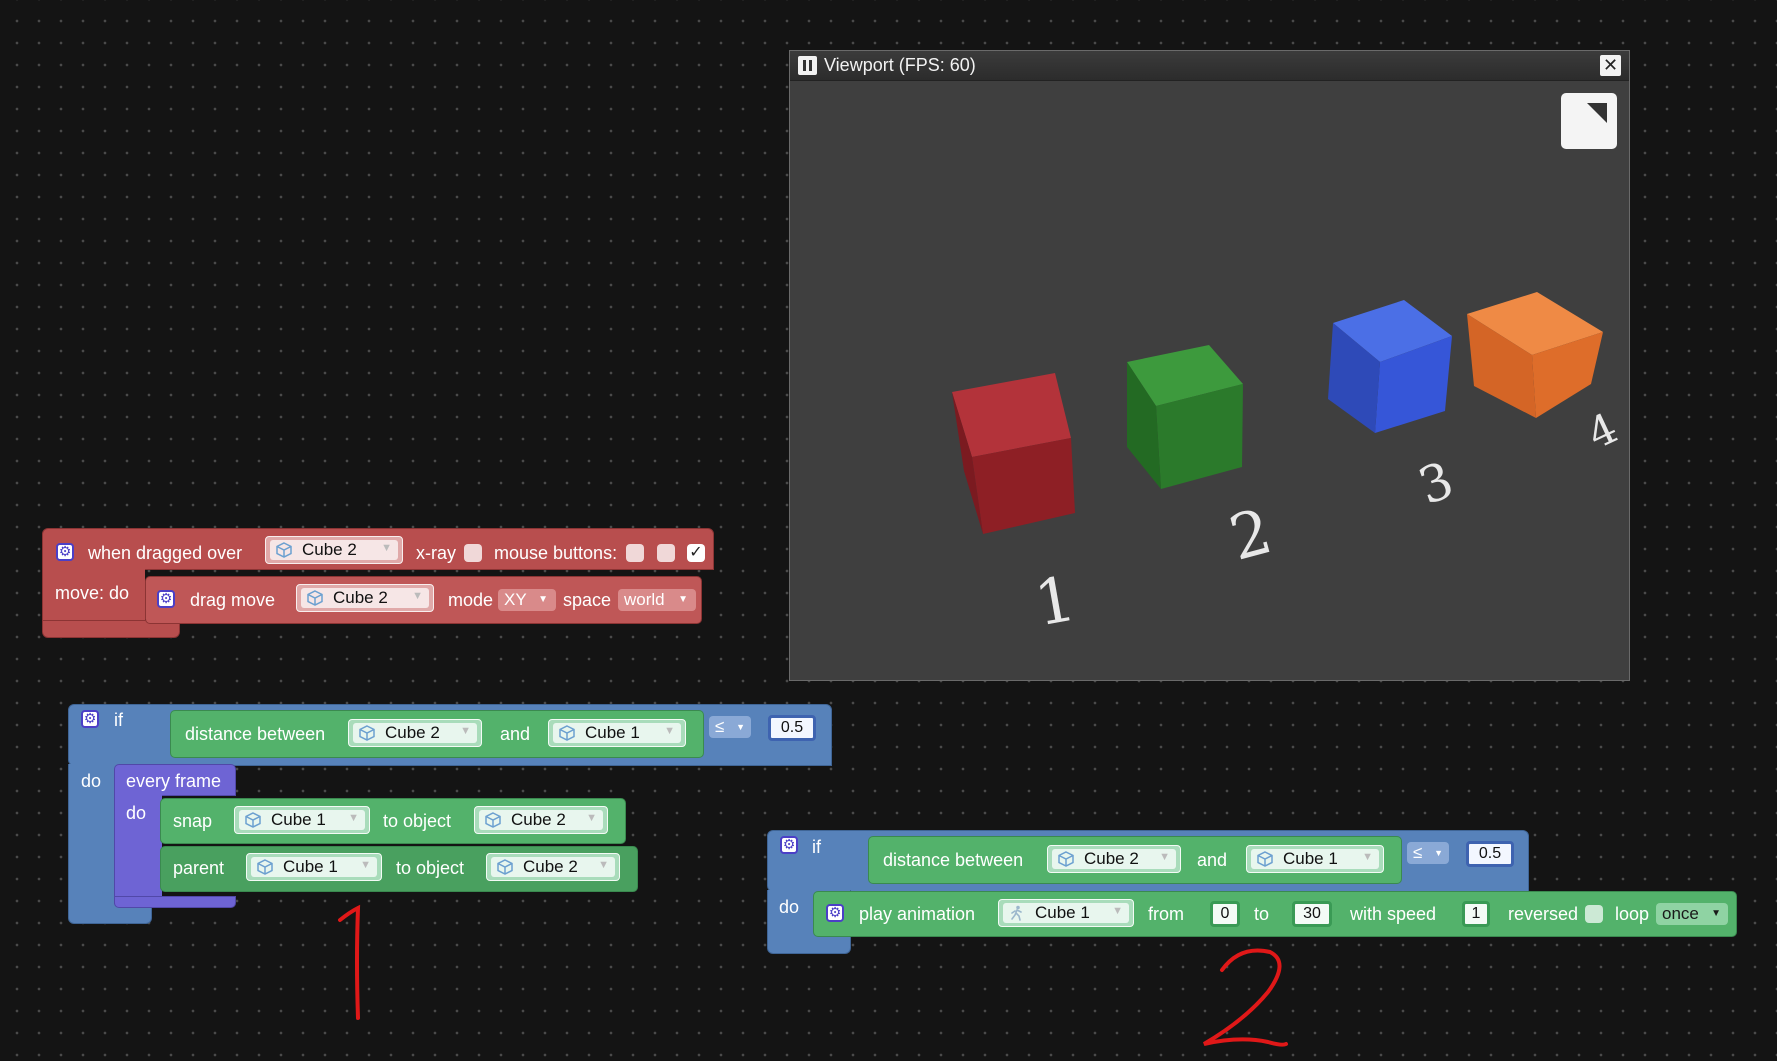  I want to click on play-animation-label: play animation, so click(917, 914).